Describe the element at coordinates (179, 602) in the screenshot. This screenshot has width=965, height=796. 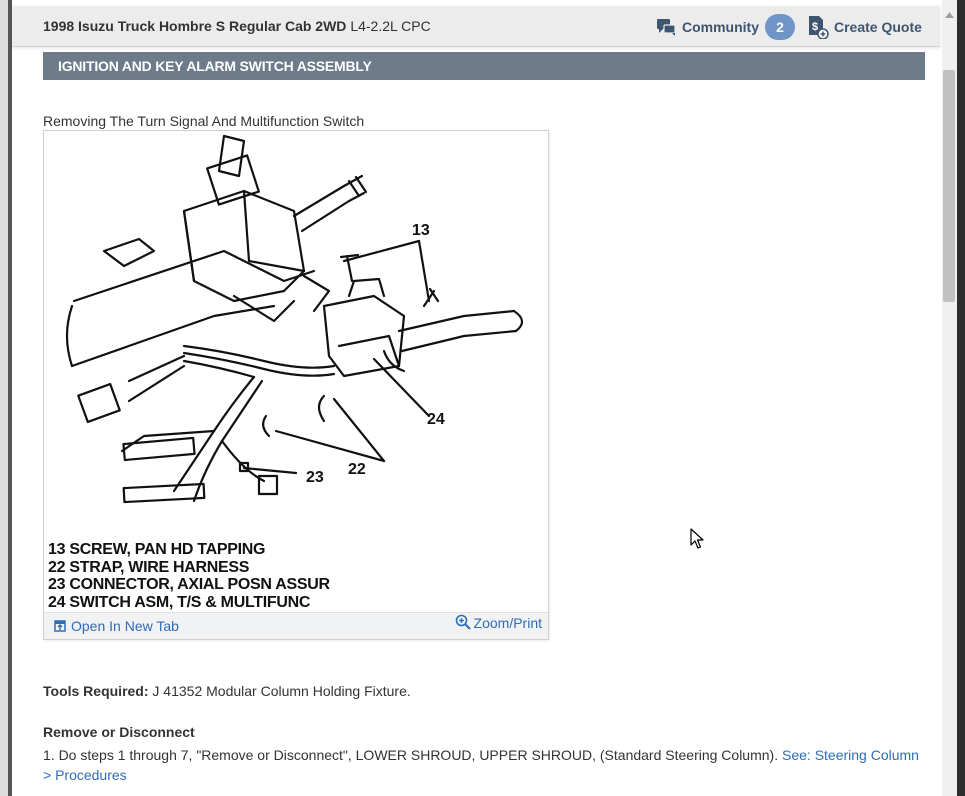
I see `legend-item: 24 SWITCH ASM, T/S & MULTIFUNC` at that location.